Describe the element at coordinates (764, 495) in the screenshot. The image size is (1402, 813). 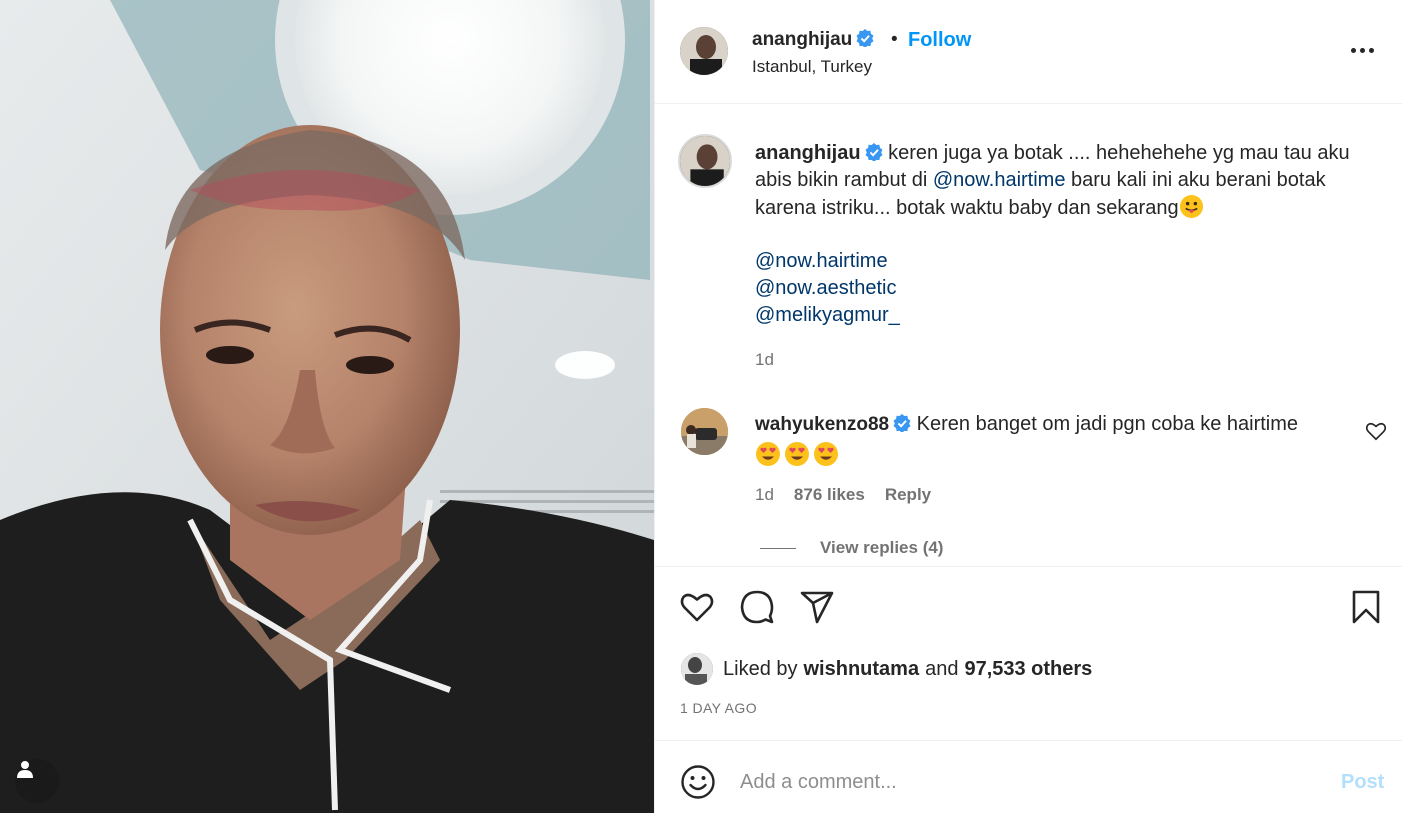
I see `comment-timestamp: 1d` at that location.